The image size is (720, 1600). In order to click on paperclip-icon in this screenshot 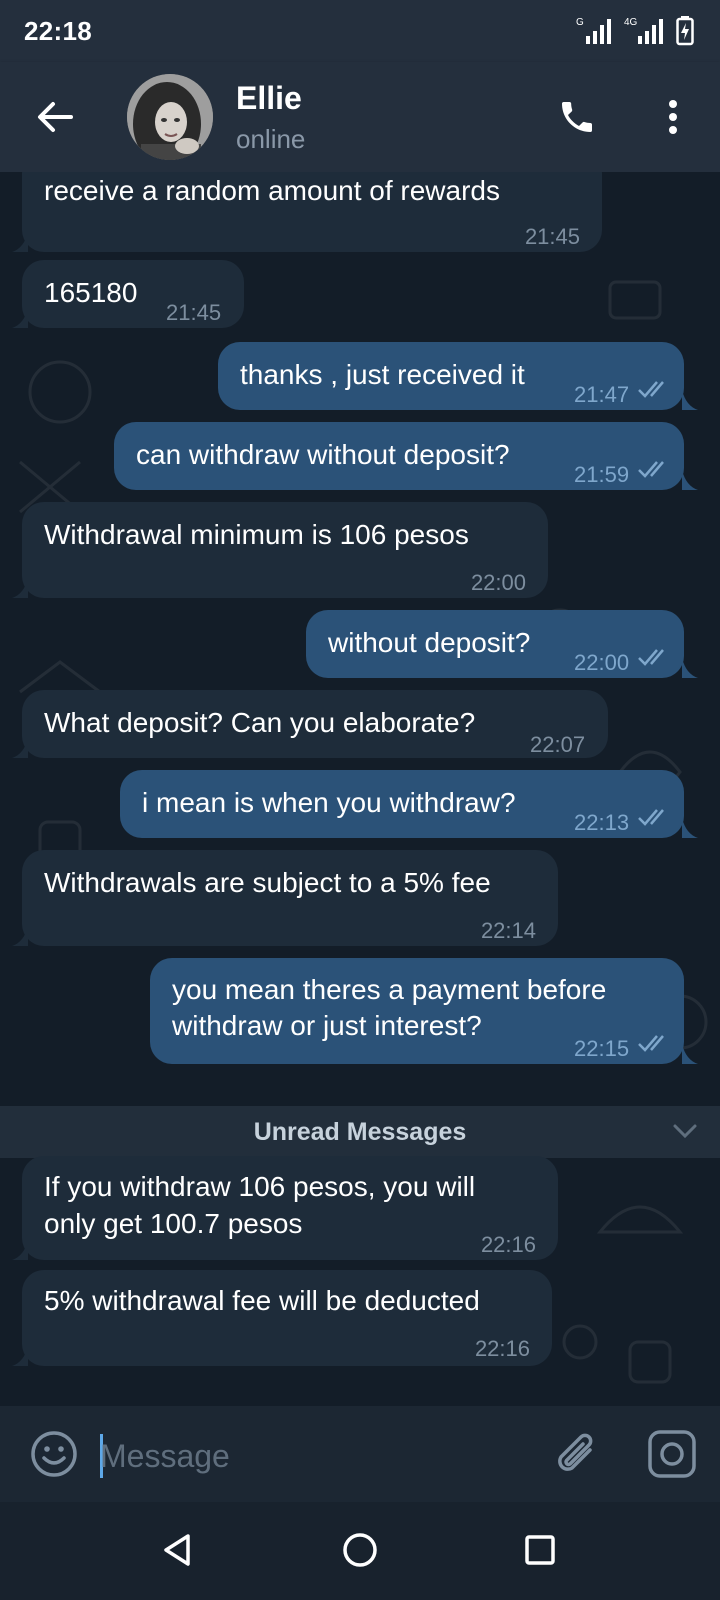, I will do `click(575, 1452)`.